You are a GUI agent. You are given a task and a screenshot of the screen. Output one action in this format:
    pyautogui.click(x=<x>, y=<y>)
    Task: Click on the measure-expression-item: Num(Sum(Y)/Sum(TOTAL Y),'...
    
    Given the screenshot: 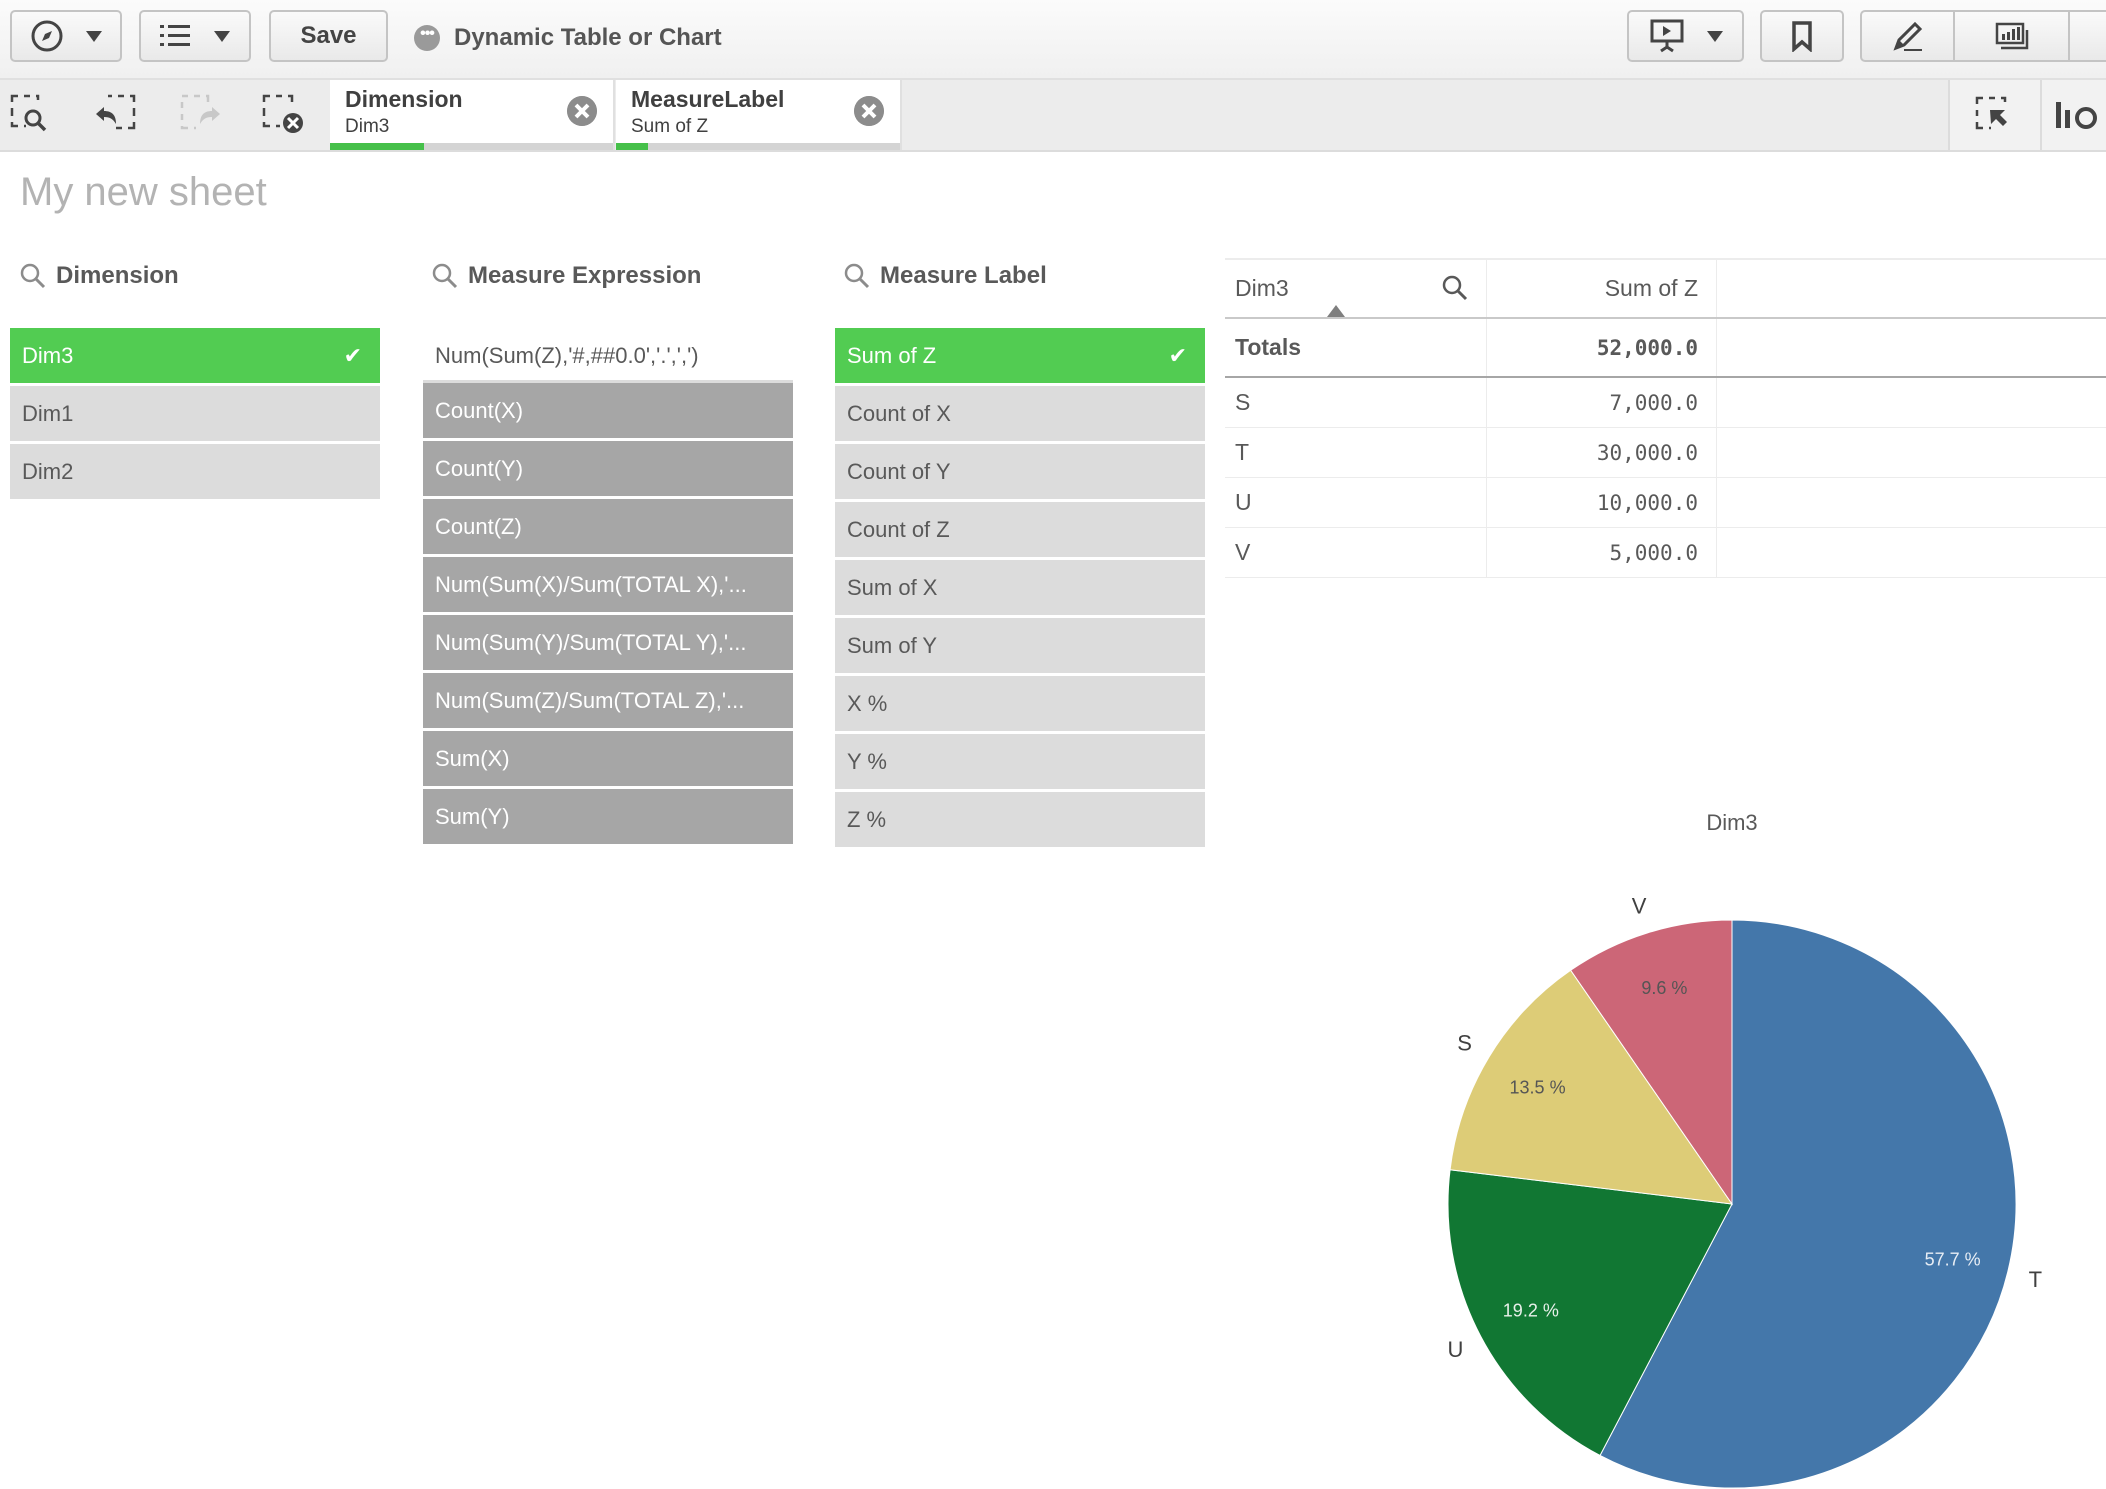 What is the action you would take?
    pyautogui.click(x=608, y=642)
    